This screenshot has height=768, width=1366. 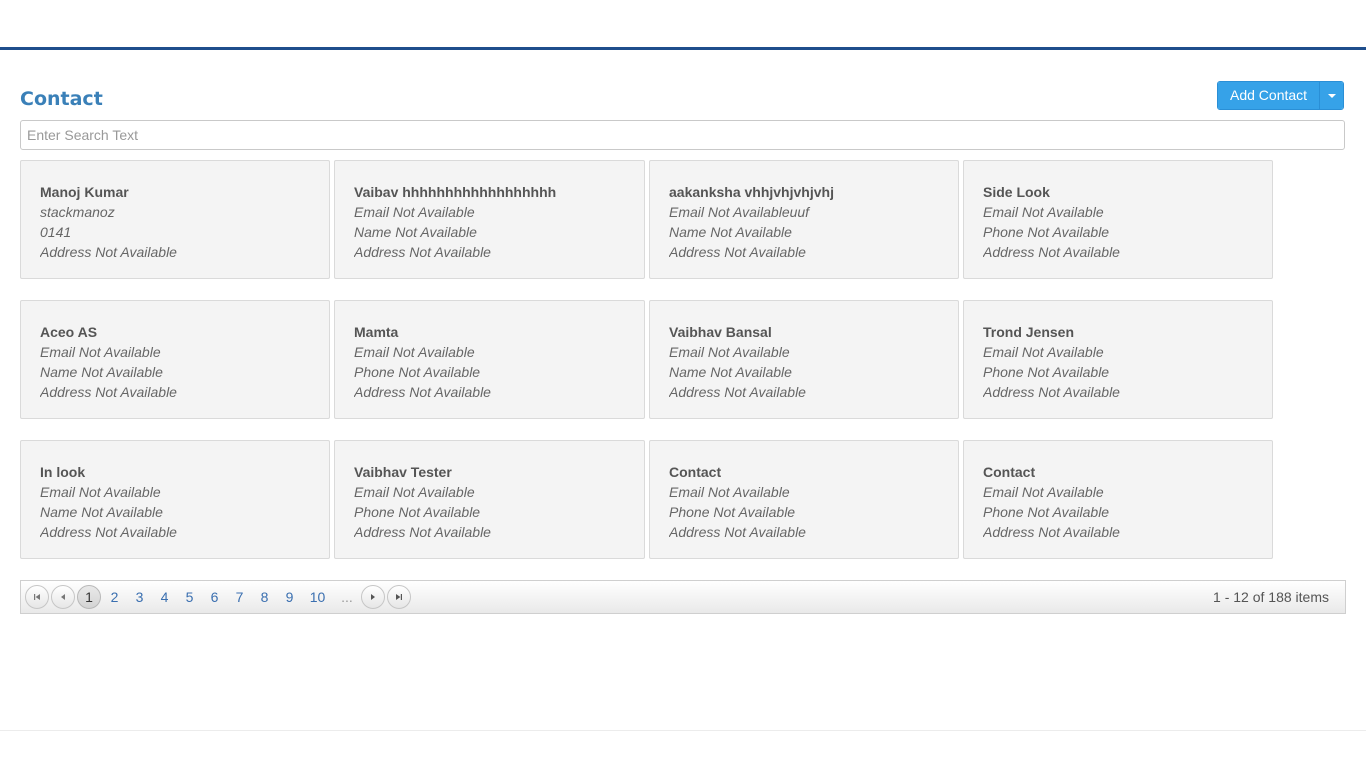 I want to click on top-bar, so click(x=683, y=25).